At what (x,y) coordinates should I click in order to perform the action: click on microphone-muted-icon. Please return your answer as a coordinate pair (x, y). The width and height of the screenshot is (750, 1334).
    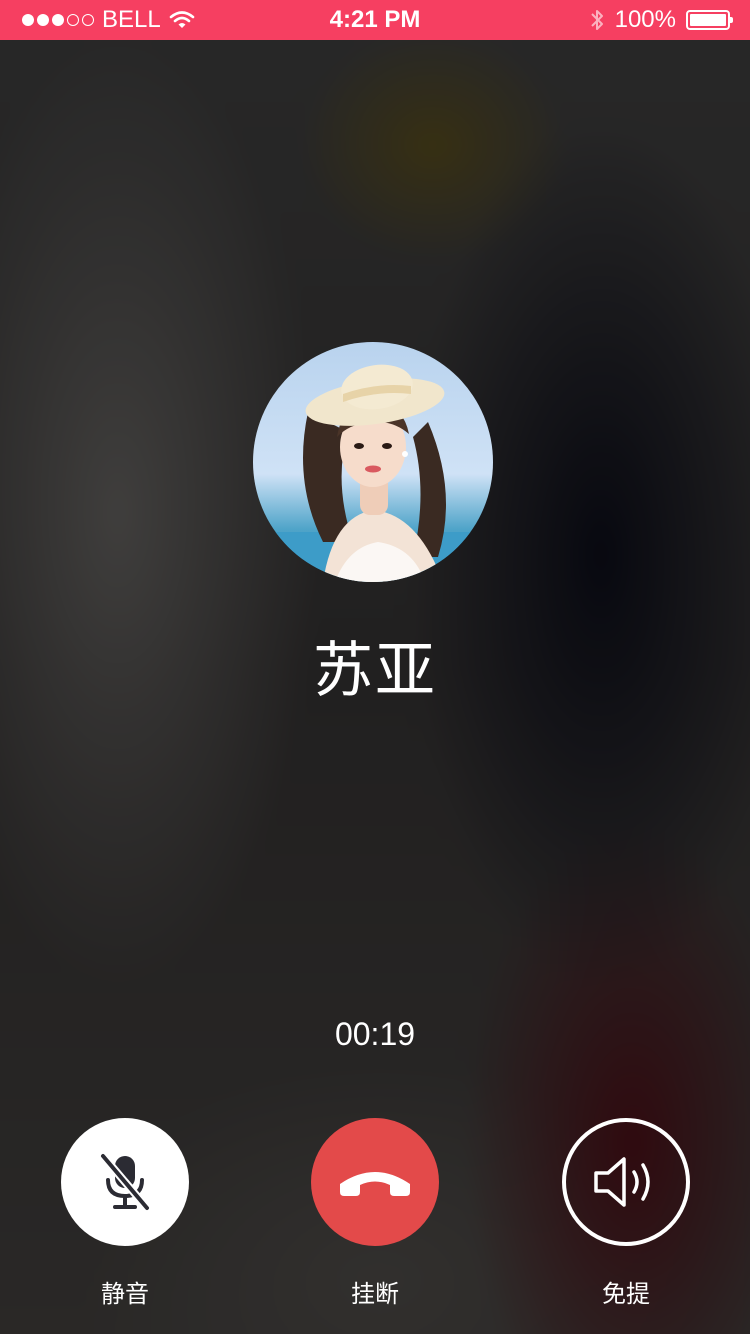
    Looking at the image, I should click on (125, 1182).